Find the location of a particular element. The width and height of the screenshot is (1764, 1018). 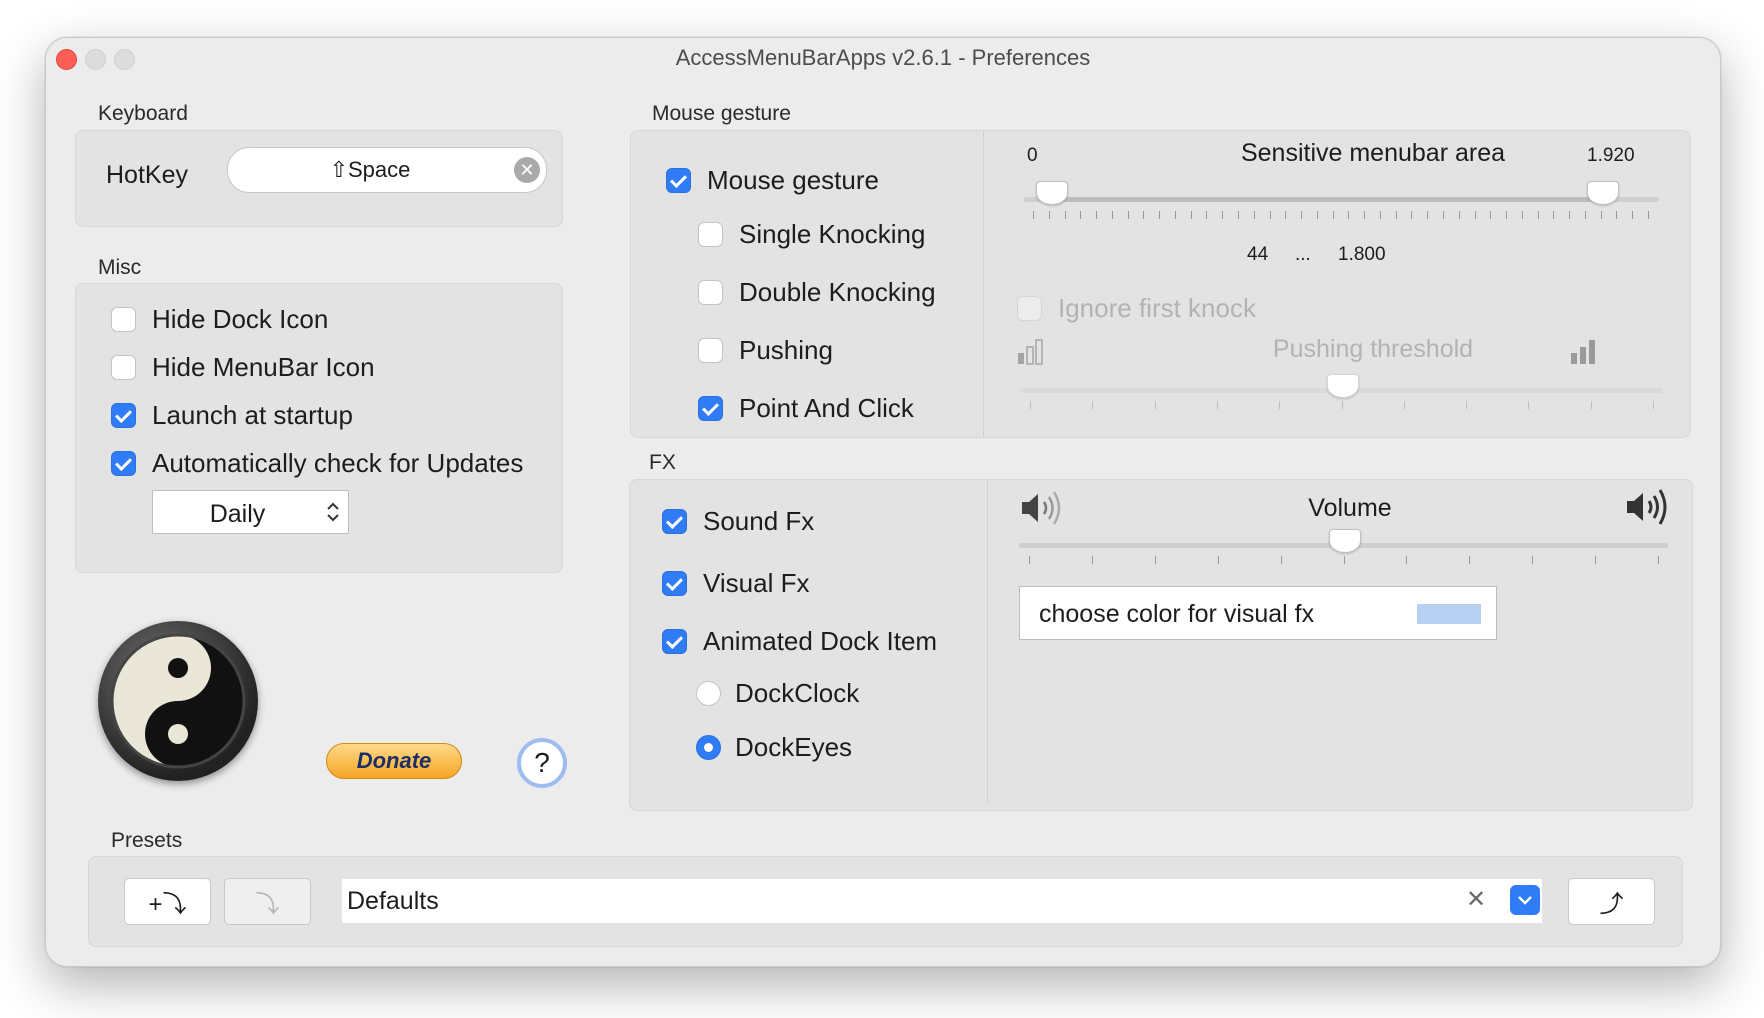

pushing-threshold-label: Pushing threshold is located at coordinates (1373, 349).